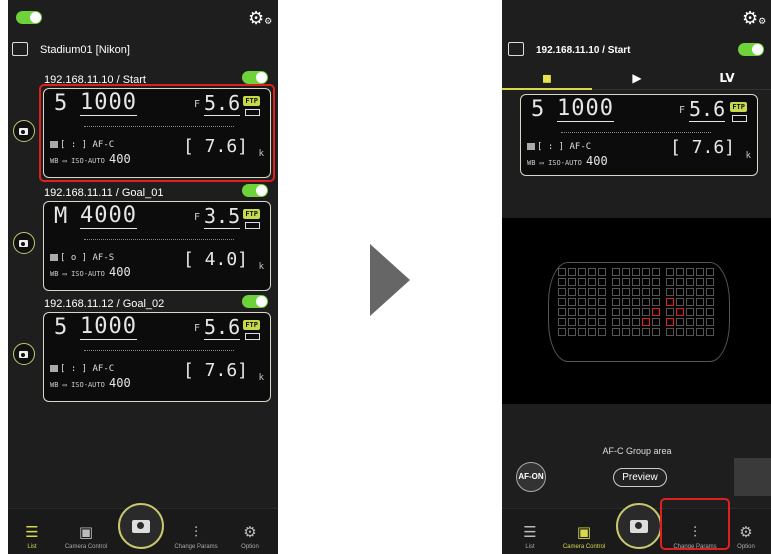 The width and height of the screenshot is (771, 554). What do you see at coordinates (752, 477) in the screenshot?
I see `last-image-thumbnail` at bounding box center [752, 477].